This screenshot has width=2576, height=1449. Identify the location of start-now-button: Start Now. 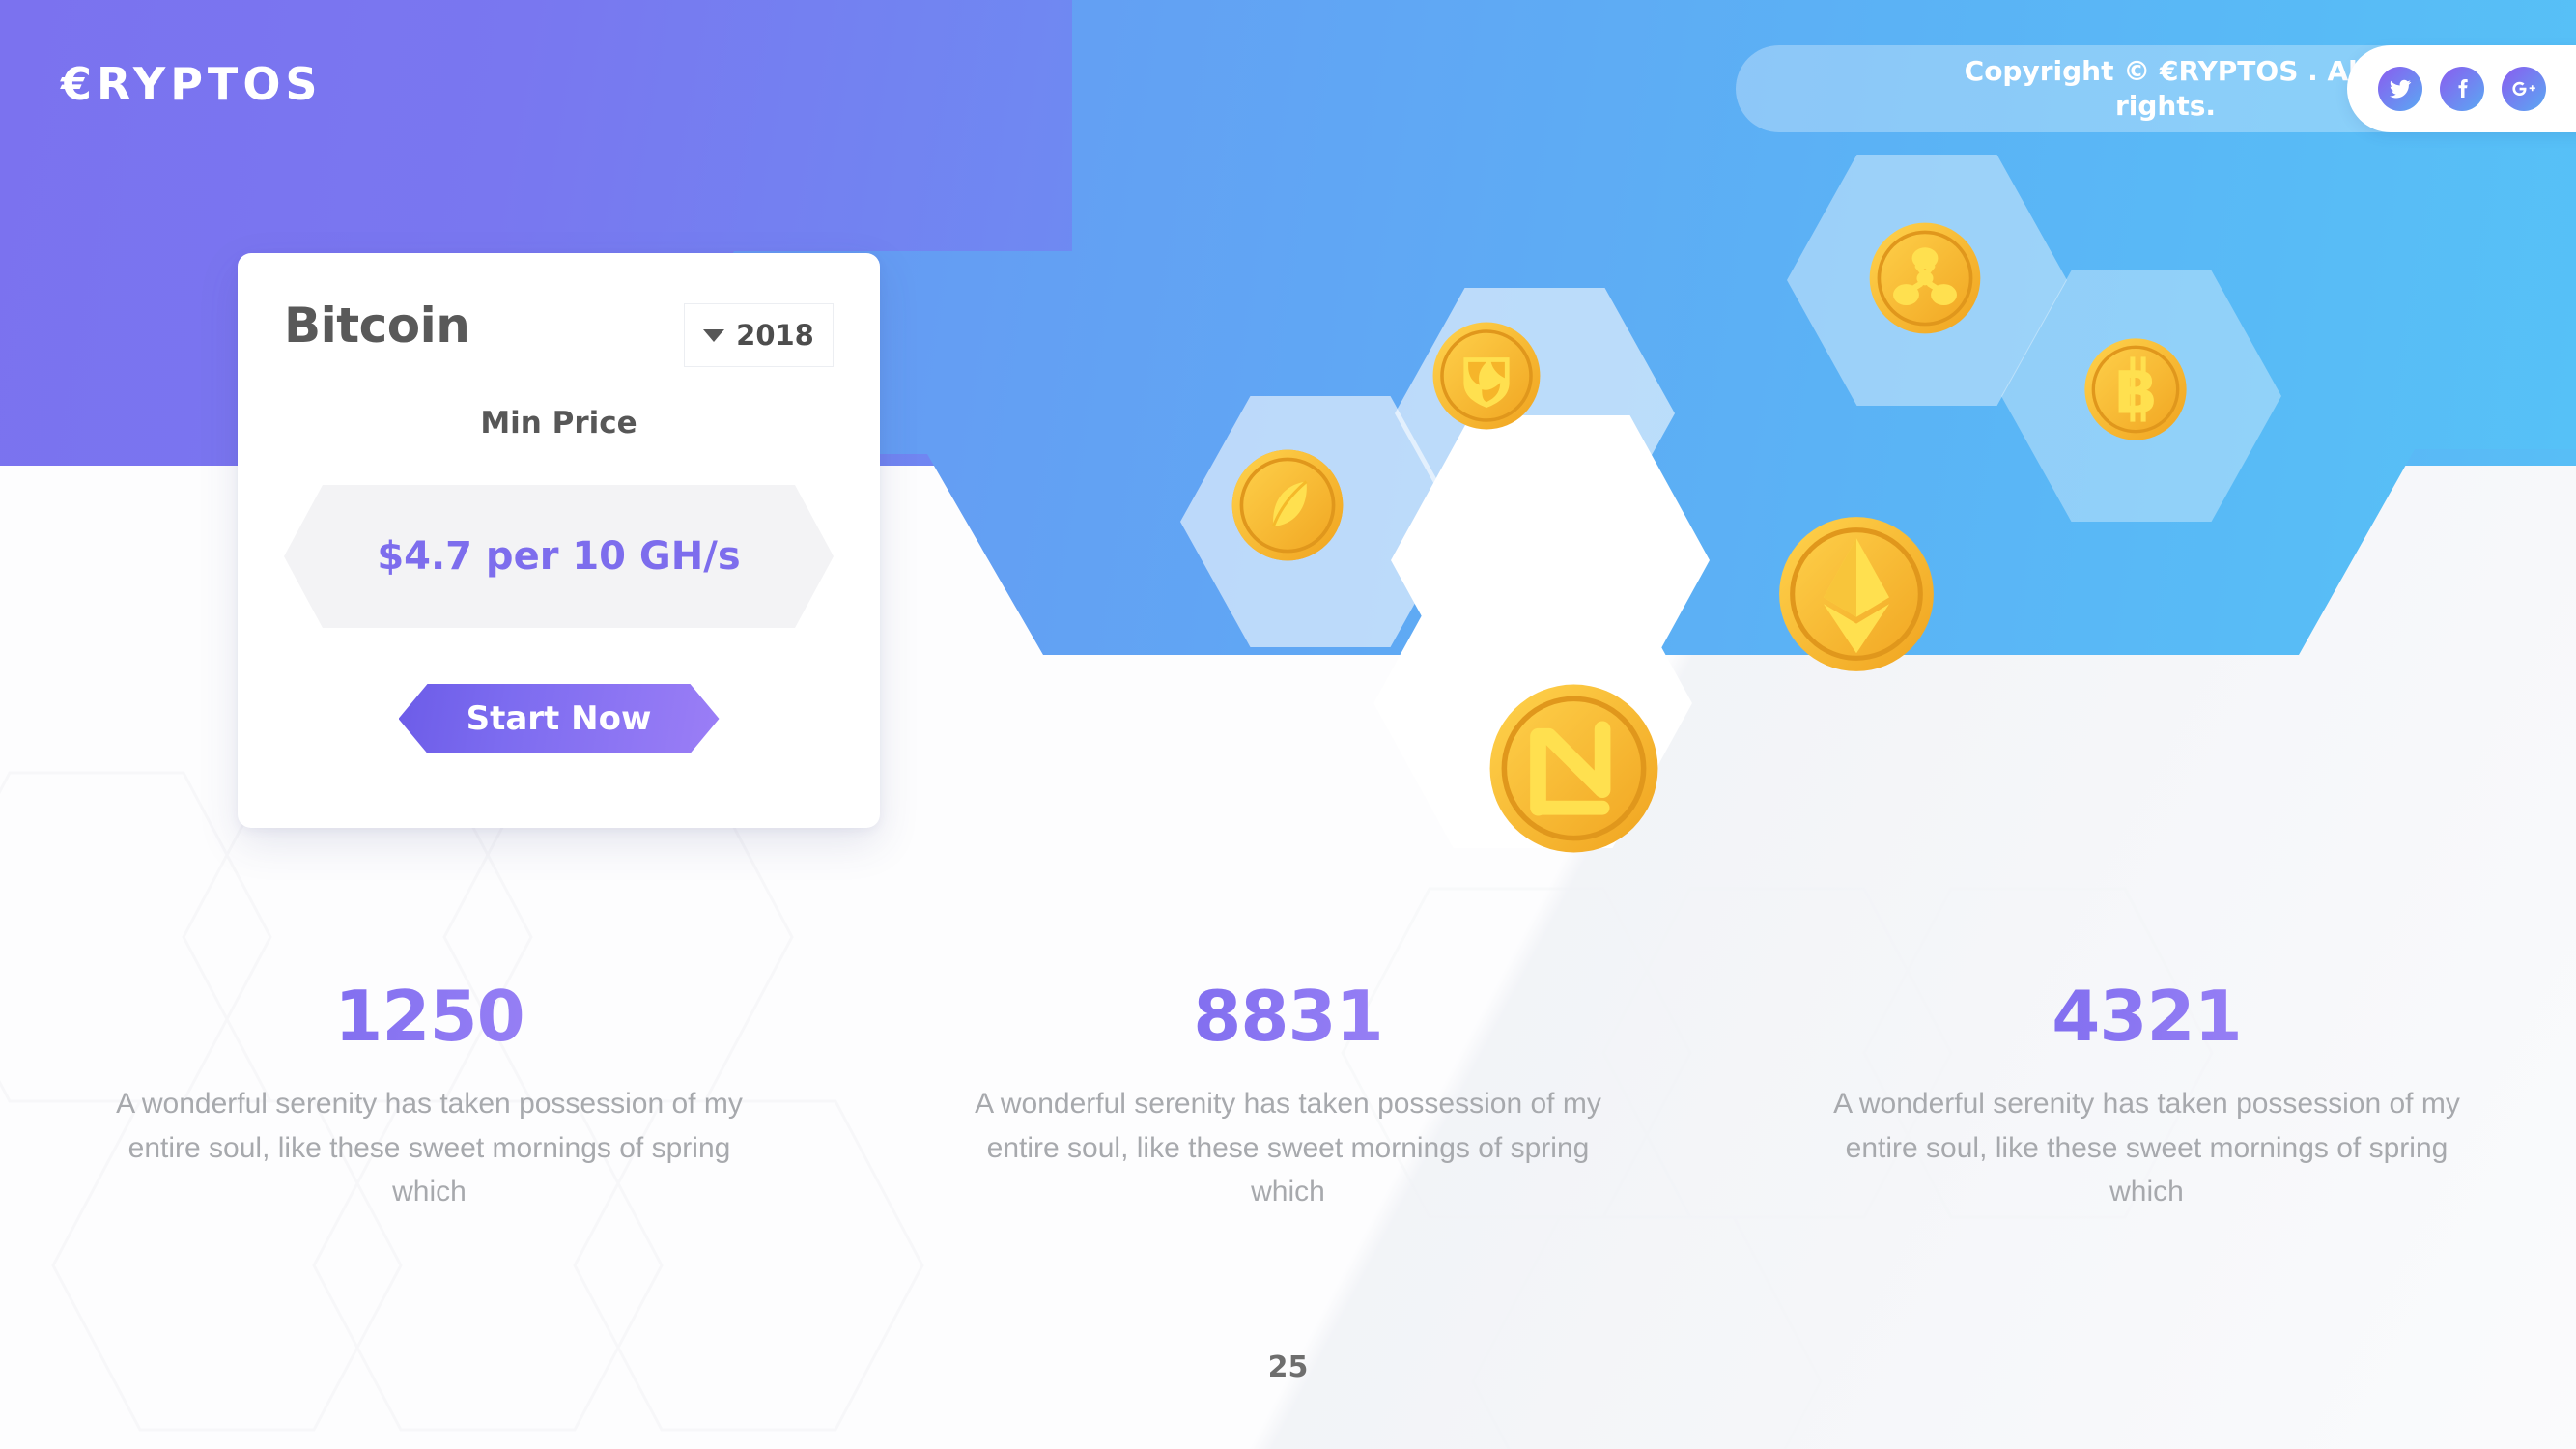
(559, 718).